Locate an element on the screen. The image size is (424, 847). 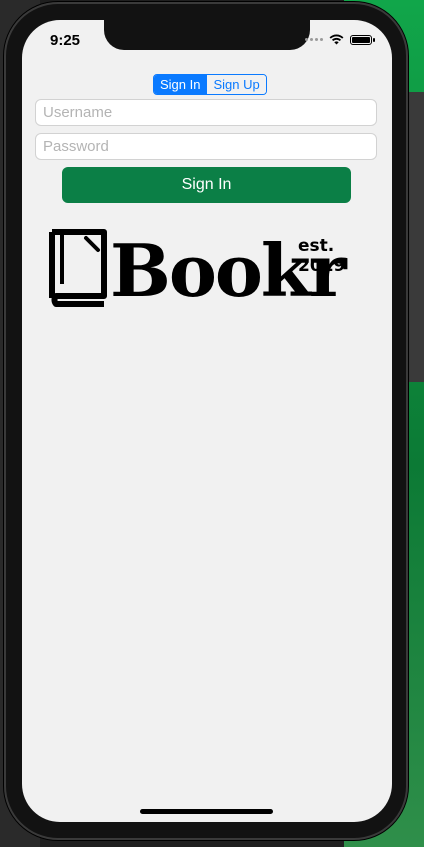
sign-in-button: Sign In is located at coordinates (206, 185).